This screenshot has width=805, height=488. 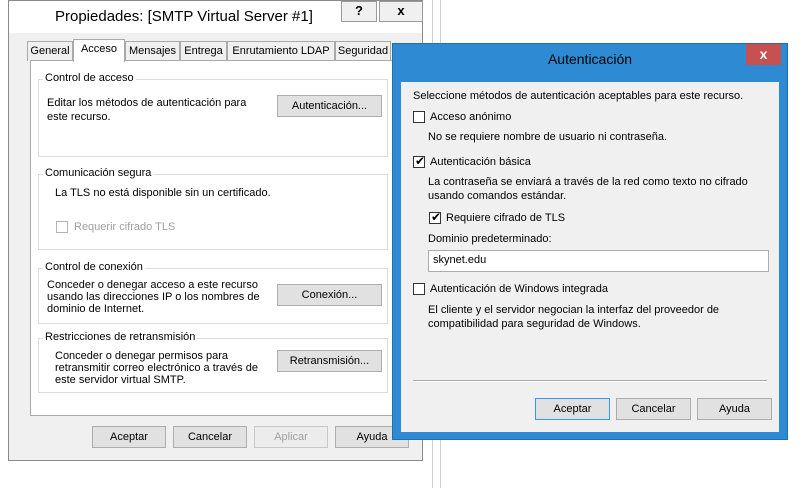 What do you see at coordinates (291, 437) in the screenshot?
I see `apply-button: Aplicar` at bounding box center [291, 437].